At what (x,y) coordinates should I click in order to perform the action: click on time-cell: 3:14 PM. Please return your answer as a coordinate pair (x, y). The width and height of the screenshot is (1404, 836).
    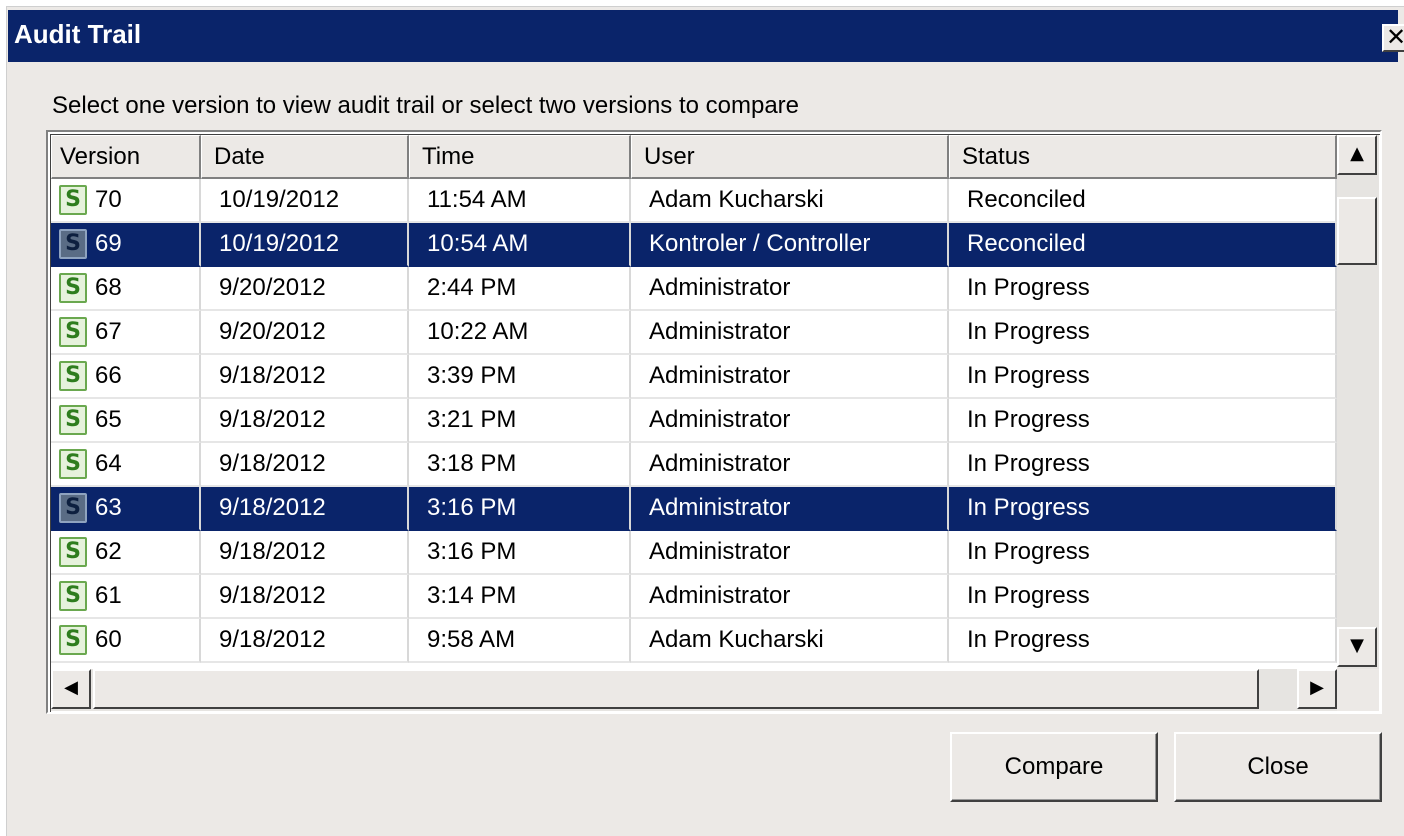
    Looking at the image, I should click on (520, 597).